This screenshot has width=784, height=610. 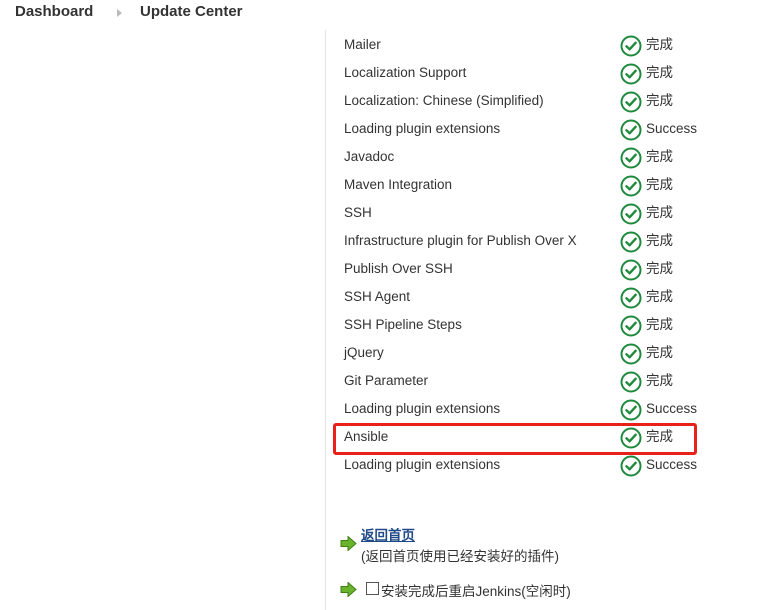 I want to click on back-to-home-description: (返回首页使用已经安装好的插件), so click(x=460, y=556).